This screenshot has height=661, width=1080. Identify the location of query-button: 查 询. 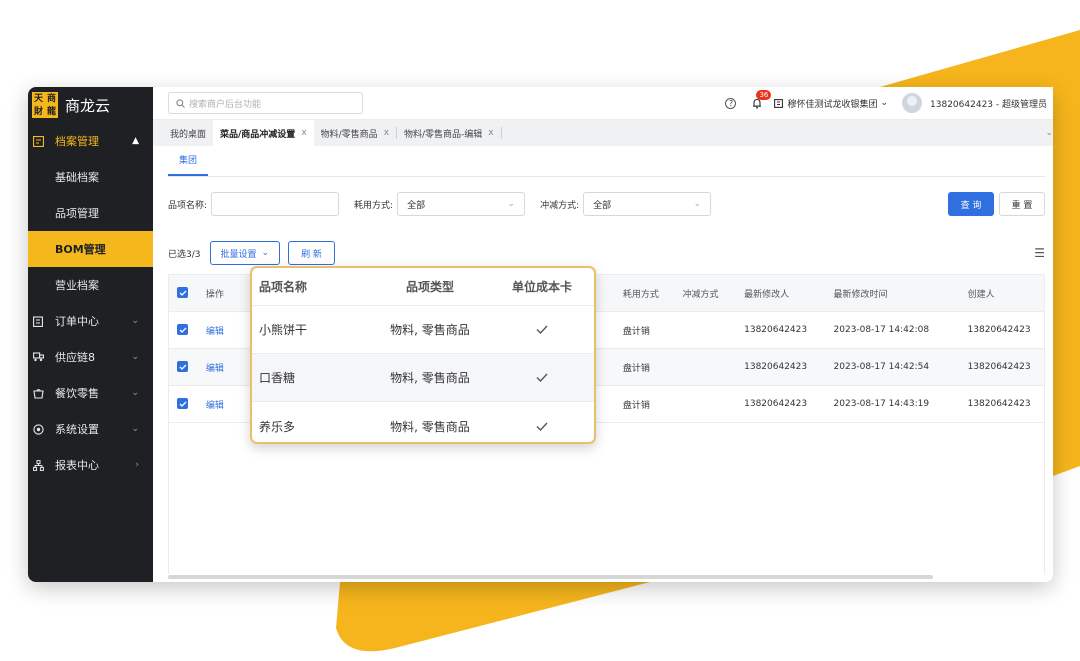
(971, 204).